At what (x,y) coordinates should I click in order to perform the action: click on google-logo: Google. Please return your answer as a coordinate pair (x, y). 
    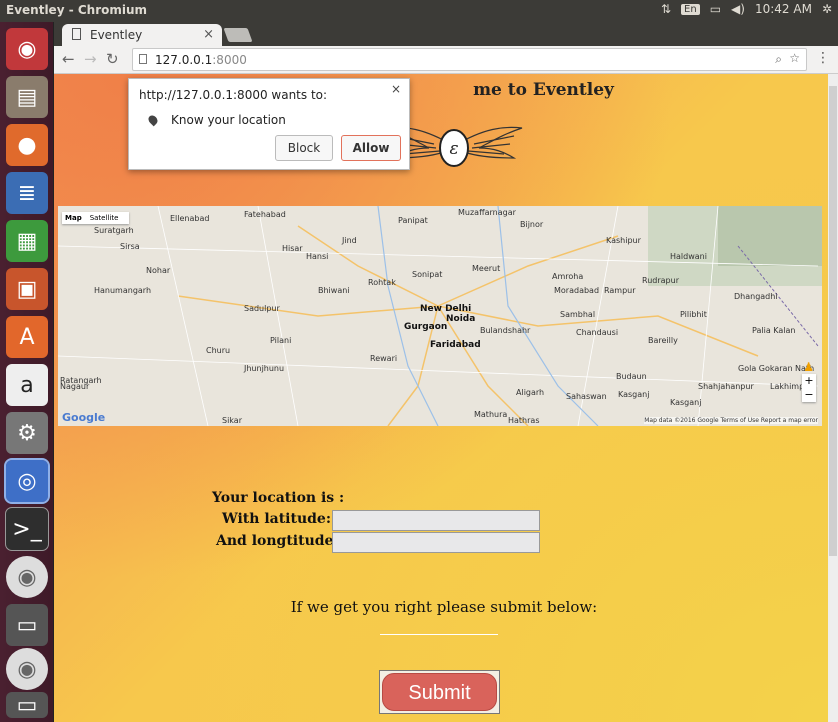
    Looking at the image, I should click on (84, 417).